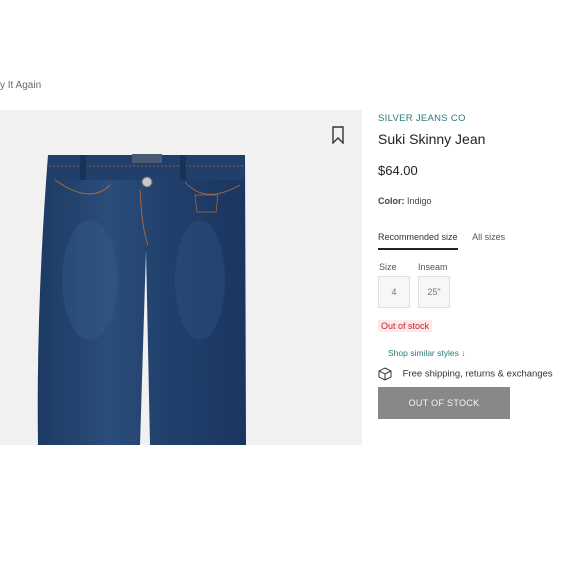 This screenshot has width=580, height=580. I want to click on box-icon, so click(385, 374).